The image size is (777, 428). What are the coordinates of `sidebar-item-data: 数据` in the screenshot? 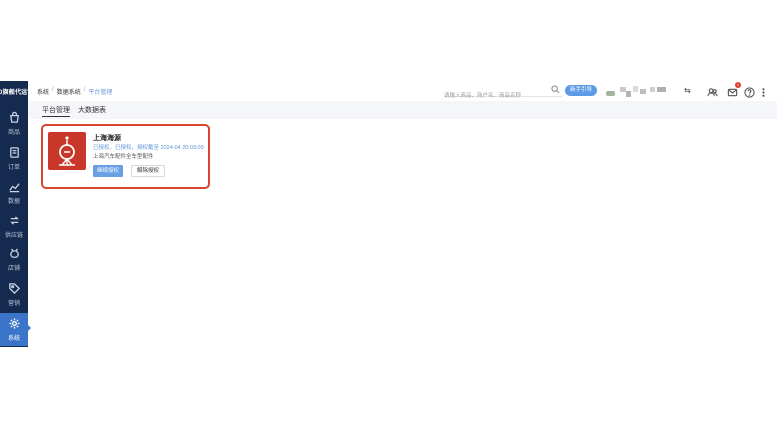 It's located at (14, 192).